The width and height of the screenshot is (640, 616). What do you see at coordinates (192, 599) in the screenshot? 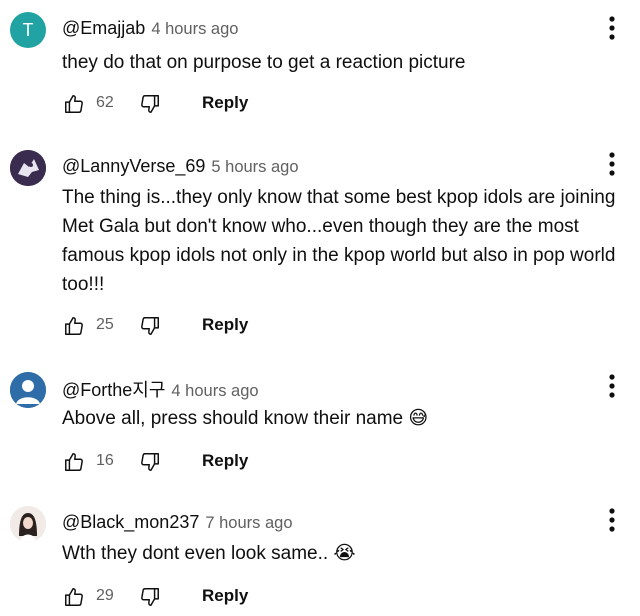
I see `comment-actions: 29 Reply` at bounding box center [192, 599].